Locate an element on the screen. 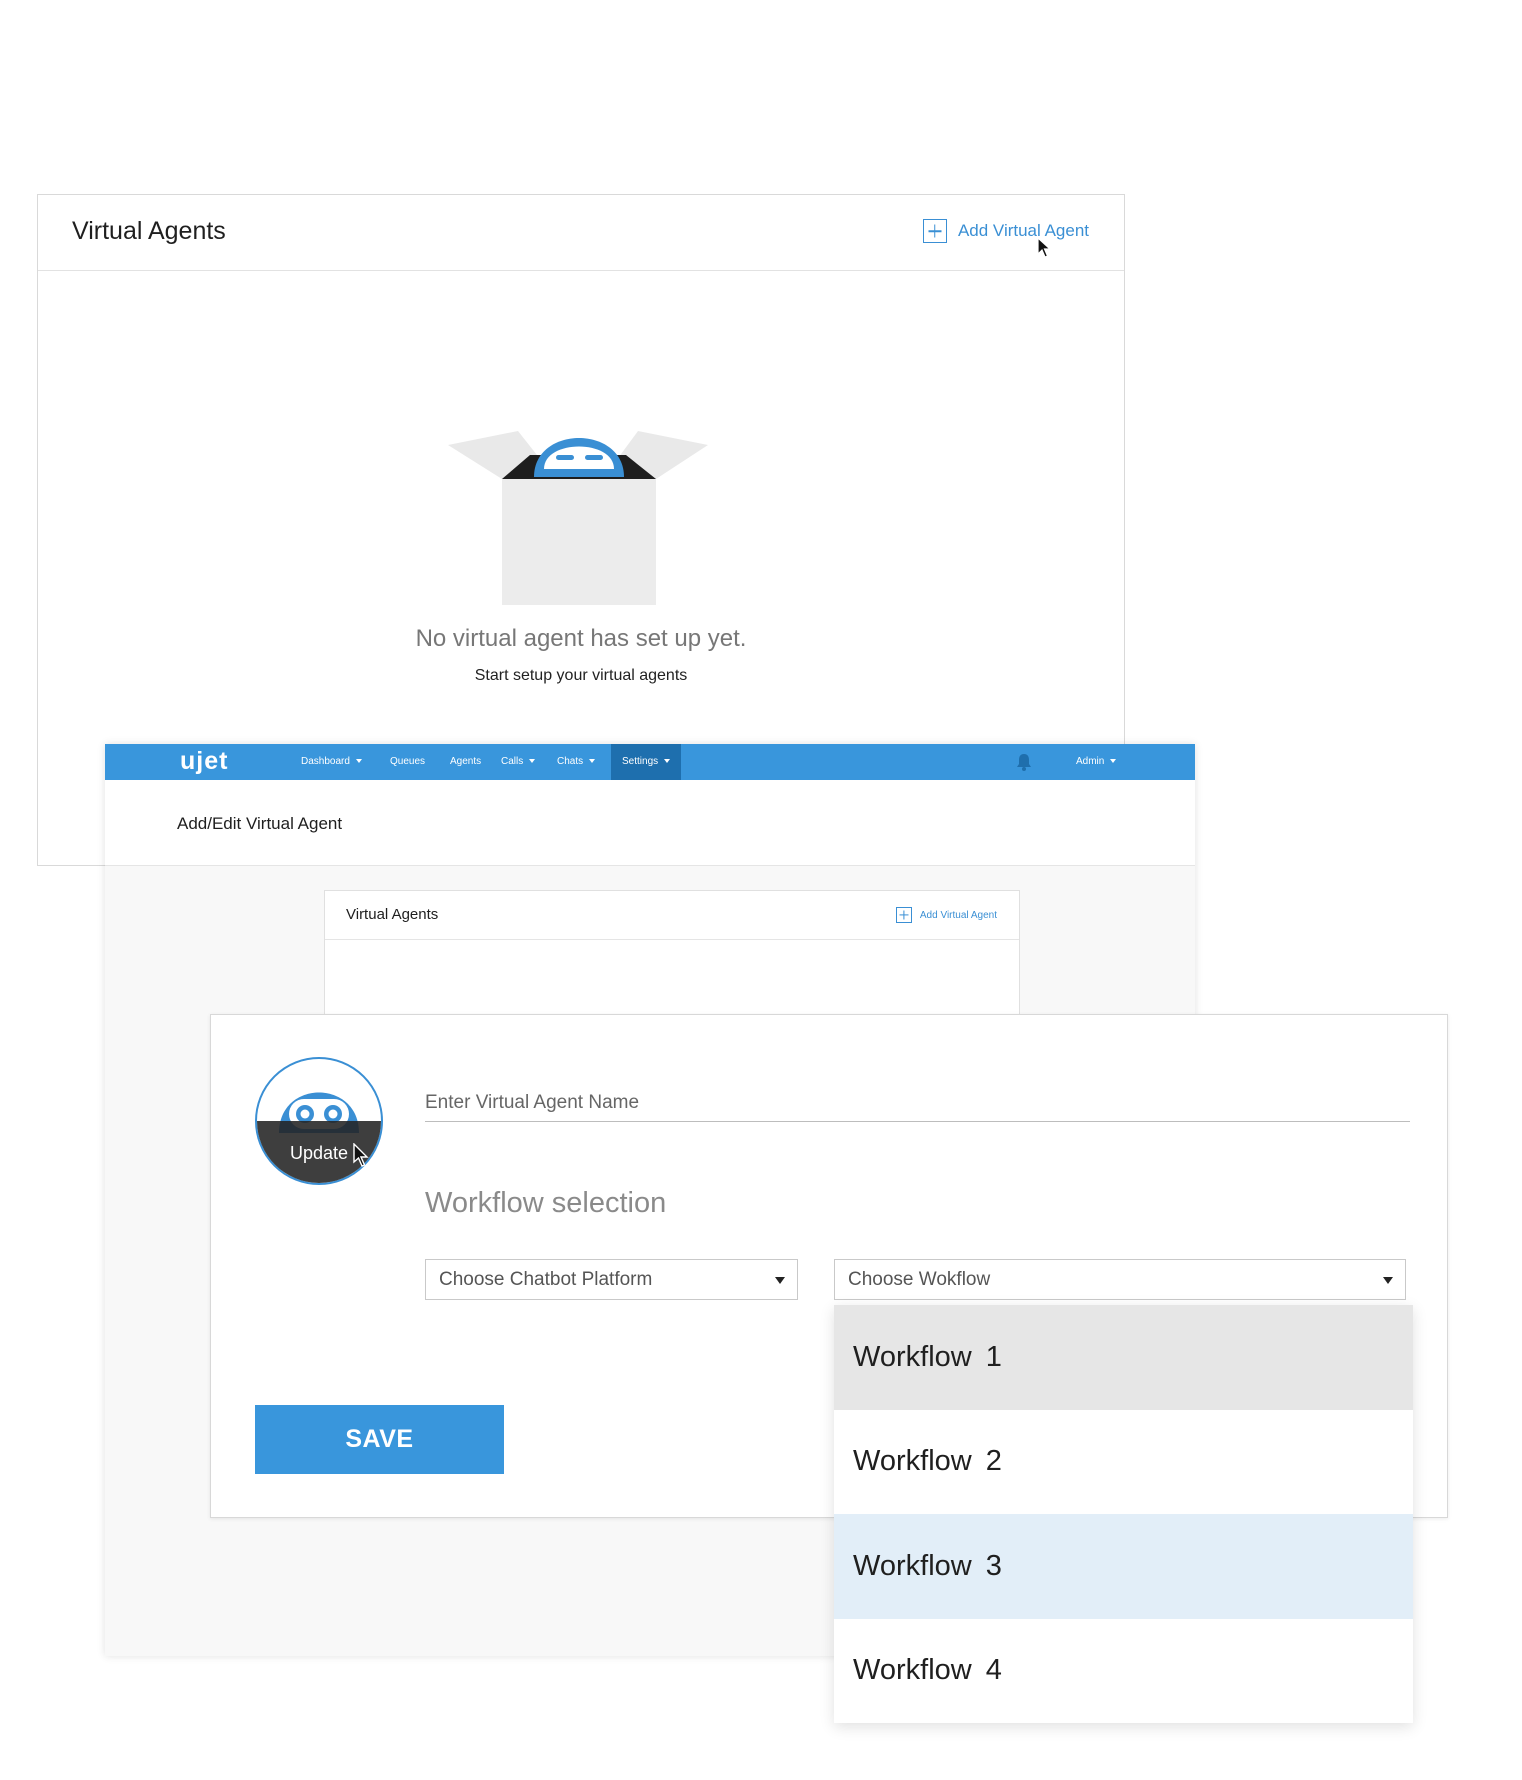 Image resolution: width=1522 pixels, height=1780 pixels. page-title: Add/Edit Virtual Agent is located at coordinates (260, 823).